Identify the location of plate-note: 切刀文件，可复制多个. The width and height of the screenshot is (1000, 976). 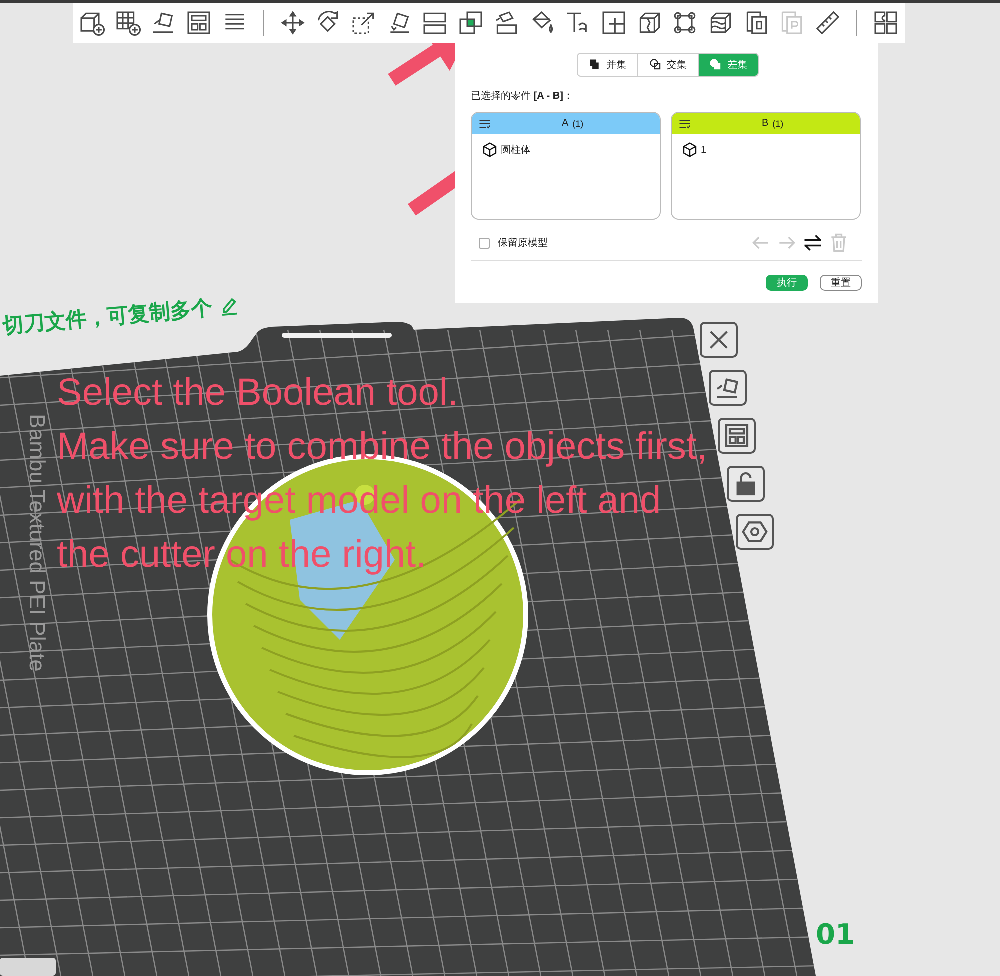
(108, 317).